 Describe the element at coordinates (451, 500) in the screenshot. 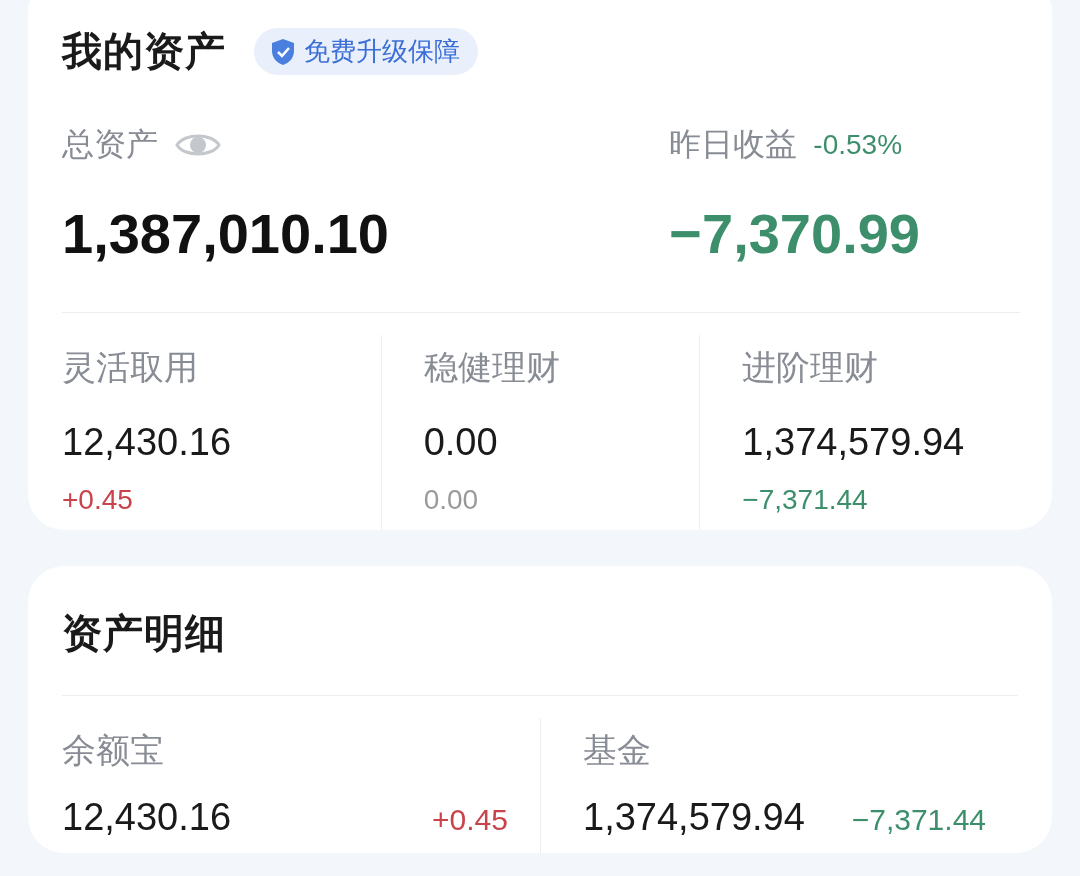

I see `category-change: 0.00` at that location.